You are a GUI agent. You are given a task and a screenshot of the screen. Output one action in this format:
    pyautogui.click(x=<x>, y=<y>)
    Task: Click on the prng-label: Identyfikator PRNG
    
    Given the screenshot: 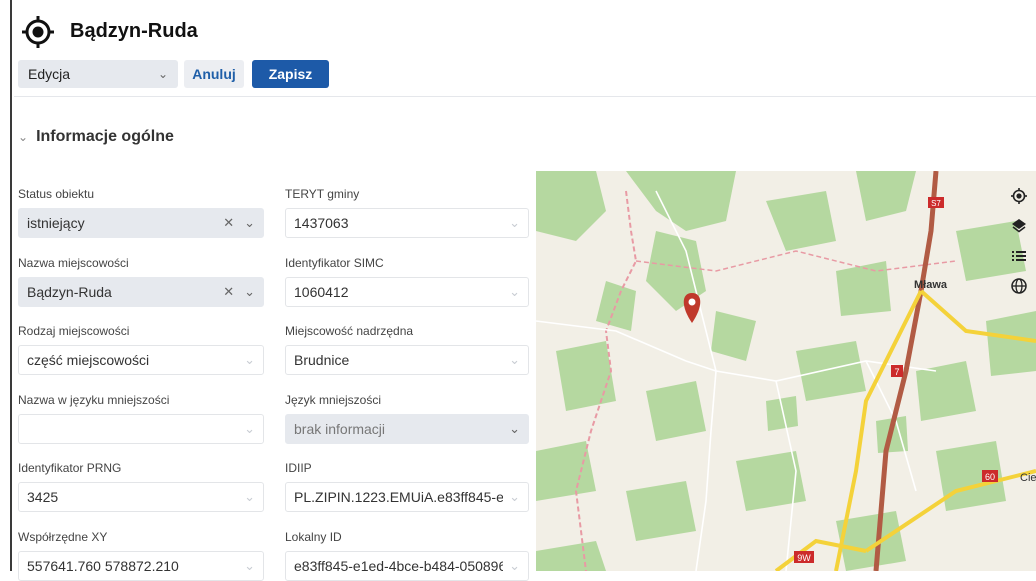 What is the action you would take?
    pyautogui.click(x=70, y=468)
    